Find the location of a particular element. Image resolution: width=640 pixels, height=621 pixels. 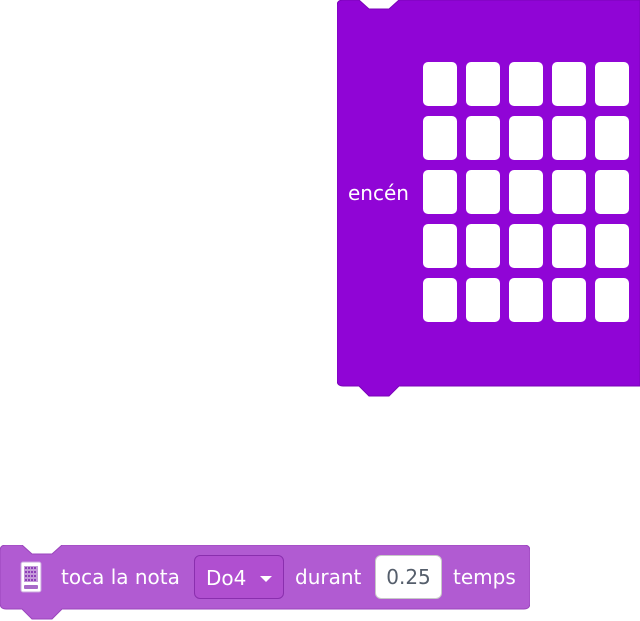

led-cell-r3-c3 is located at coordinates (526, 192).